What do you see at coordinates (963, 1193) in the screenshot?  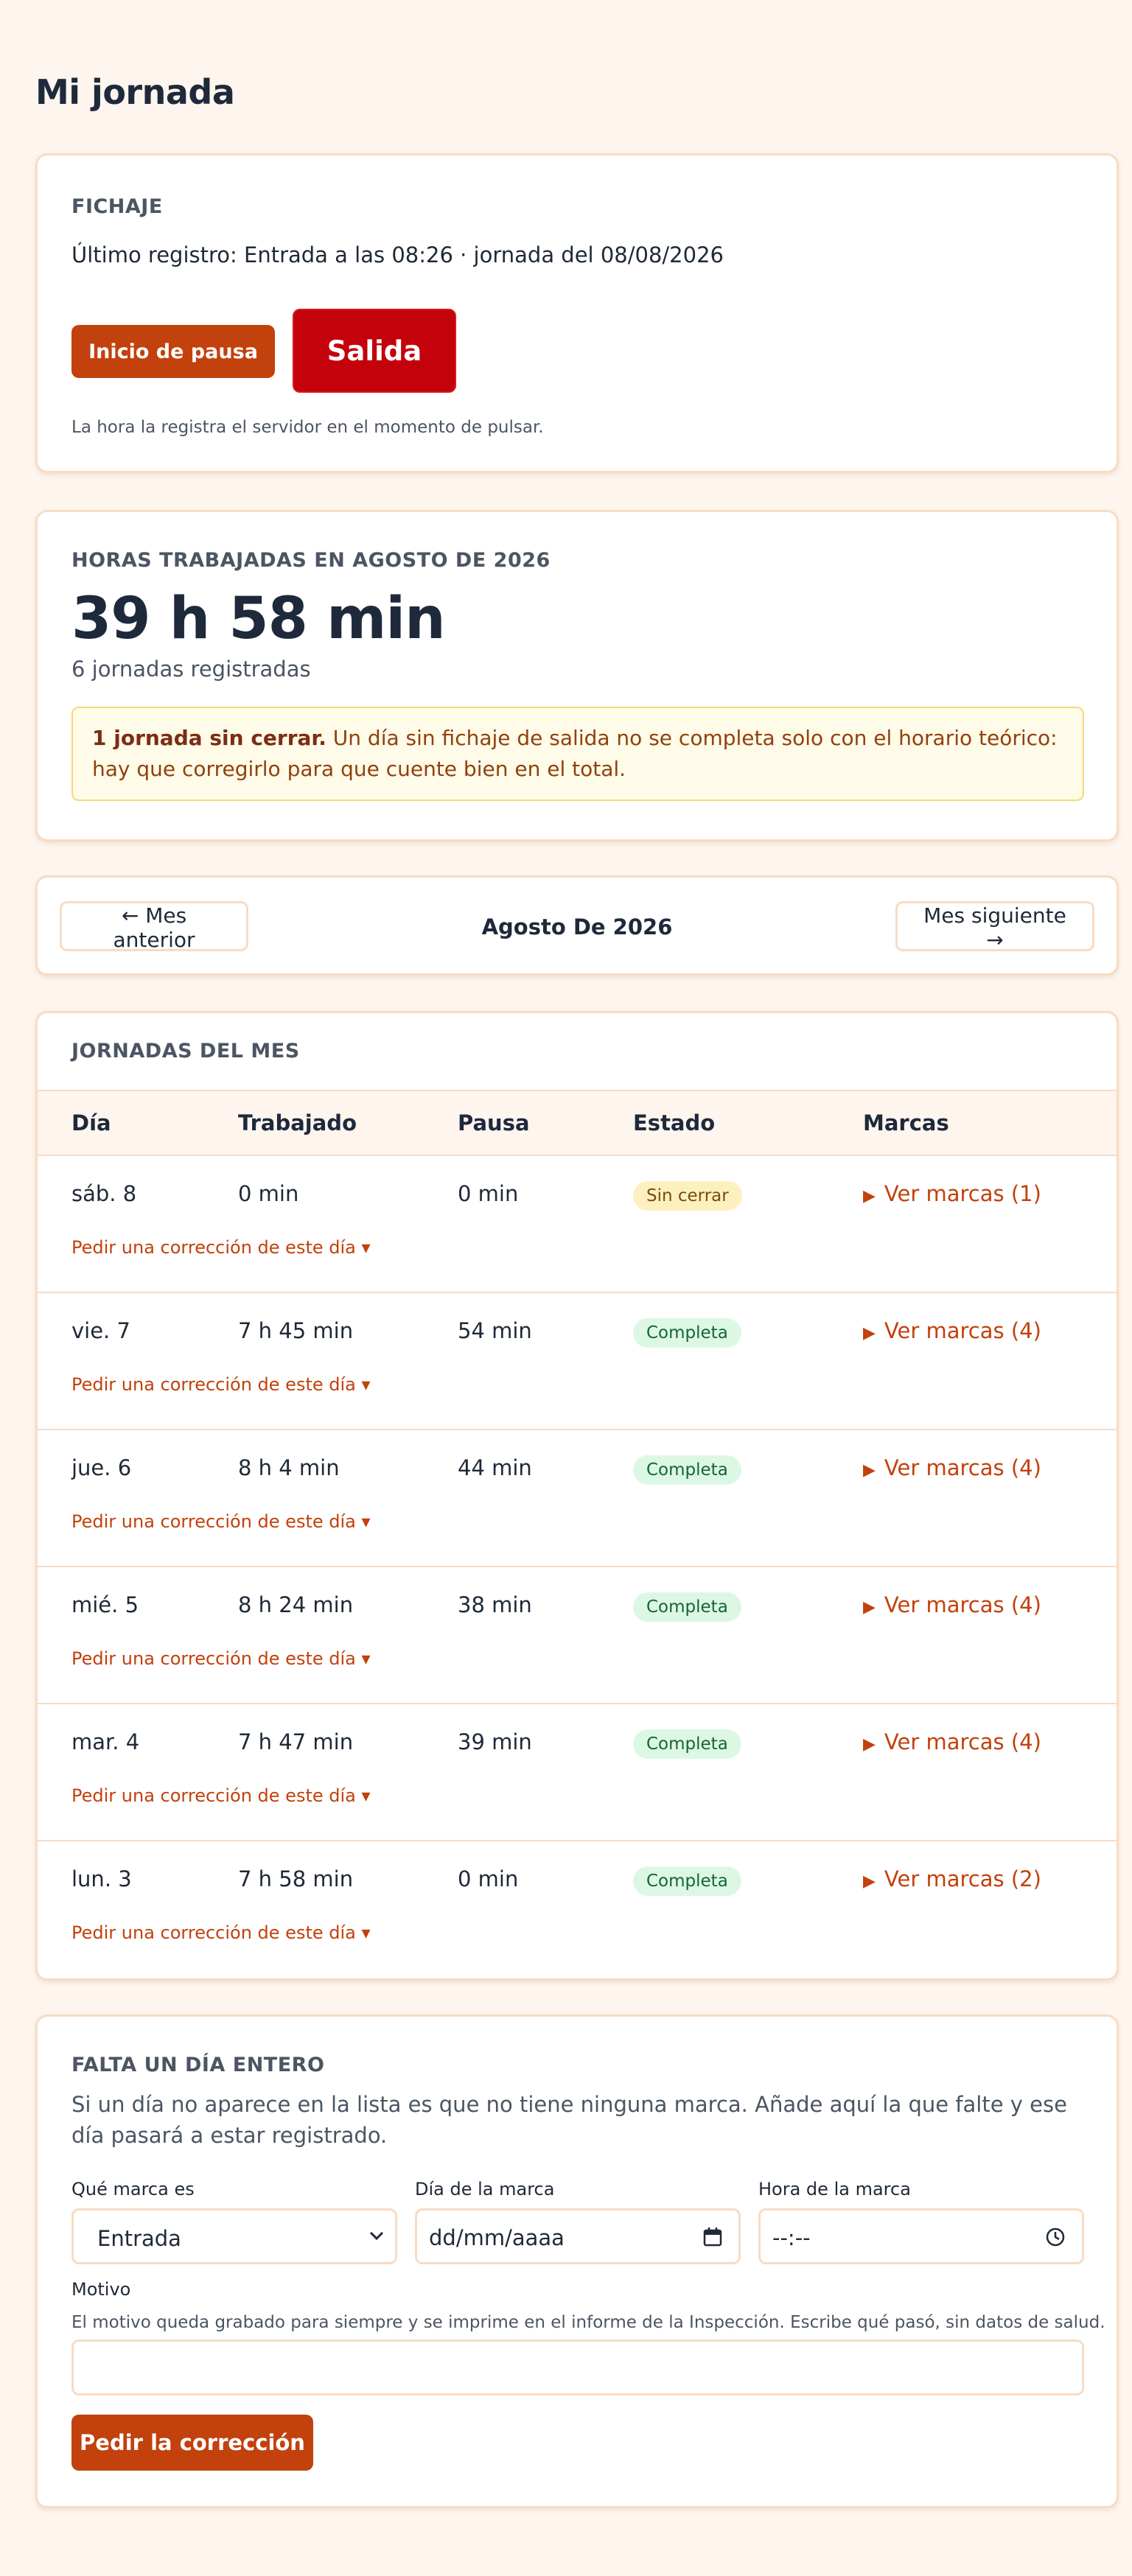 I see `view-marks-label: Ver marcas (1)` at bounding box center [963, 1193].